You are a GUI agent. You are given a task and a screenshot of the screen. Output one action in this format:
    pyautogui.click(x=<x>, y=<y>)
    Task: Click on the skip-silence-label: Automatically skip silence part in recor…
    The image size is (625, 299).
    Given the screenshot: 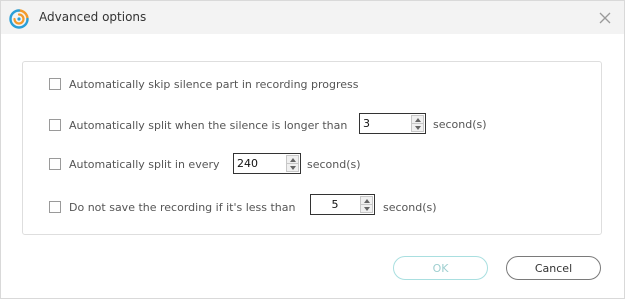 What is the action you would take?
    pyautogui.click(x=214, y=84)
    